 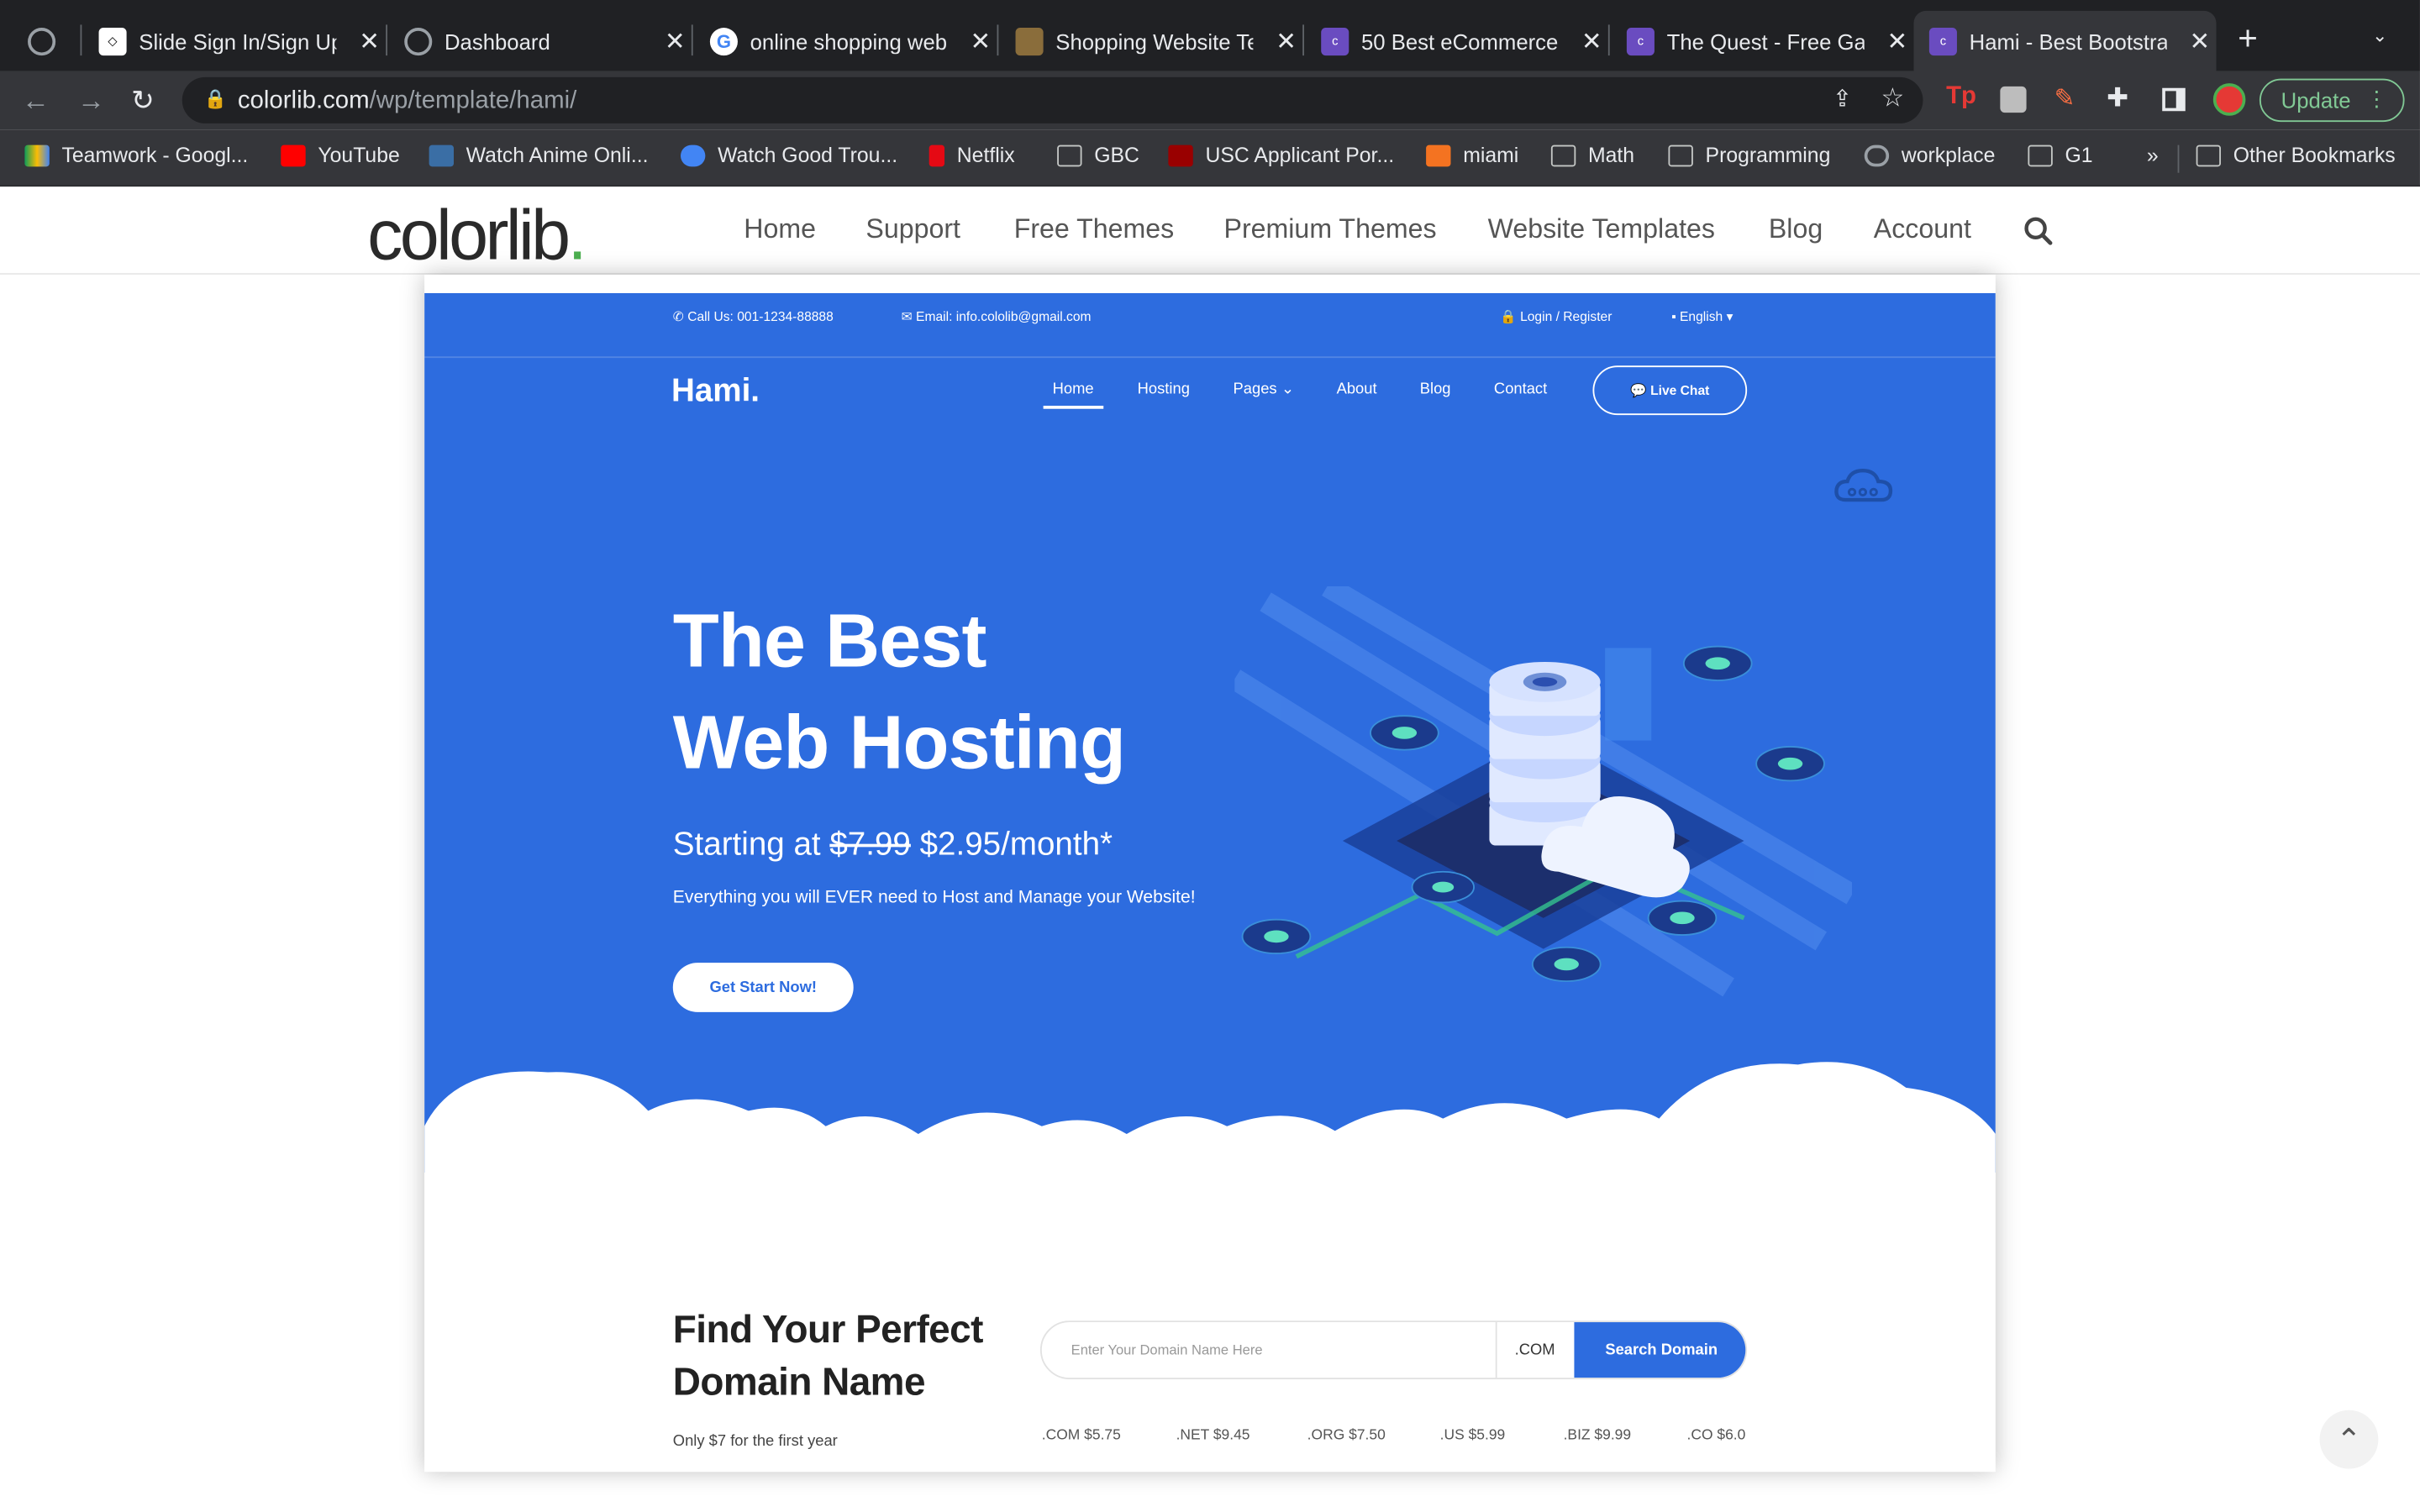 What do you see at coordinates (477, 234) in the screenshot?
I see `colorlib-logo: colorlib.` at bounding box center [477, 234].